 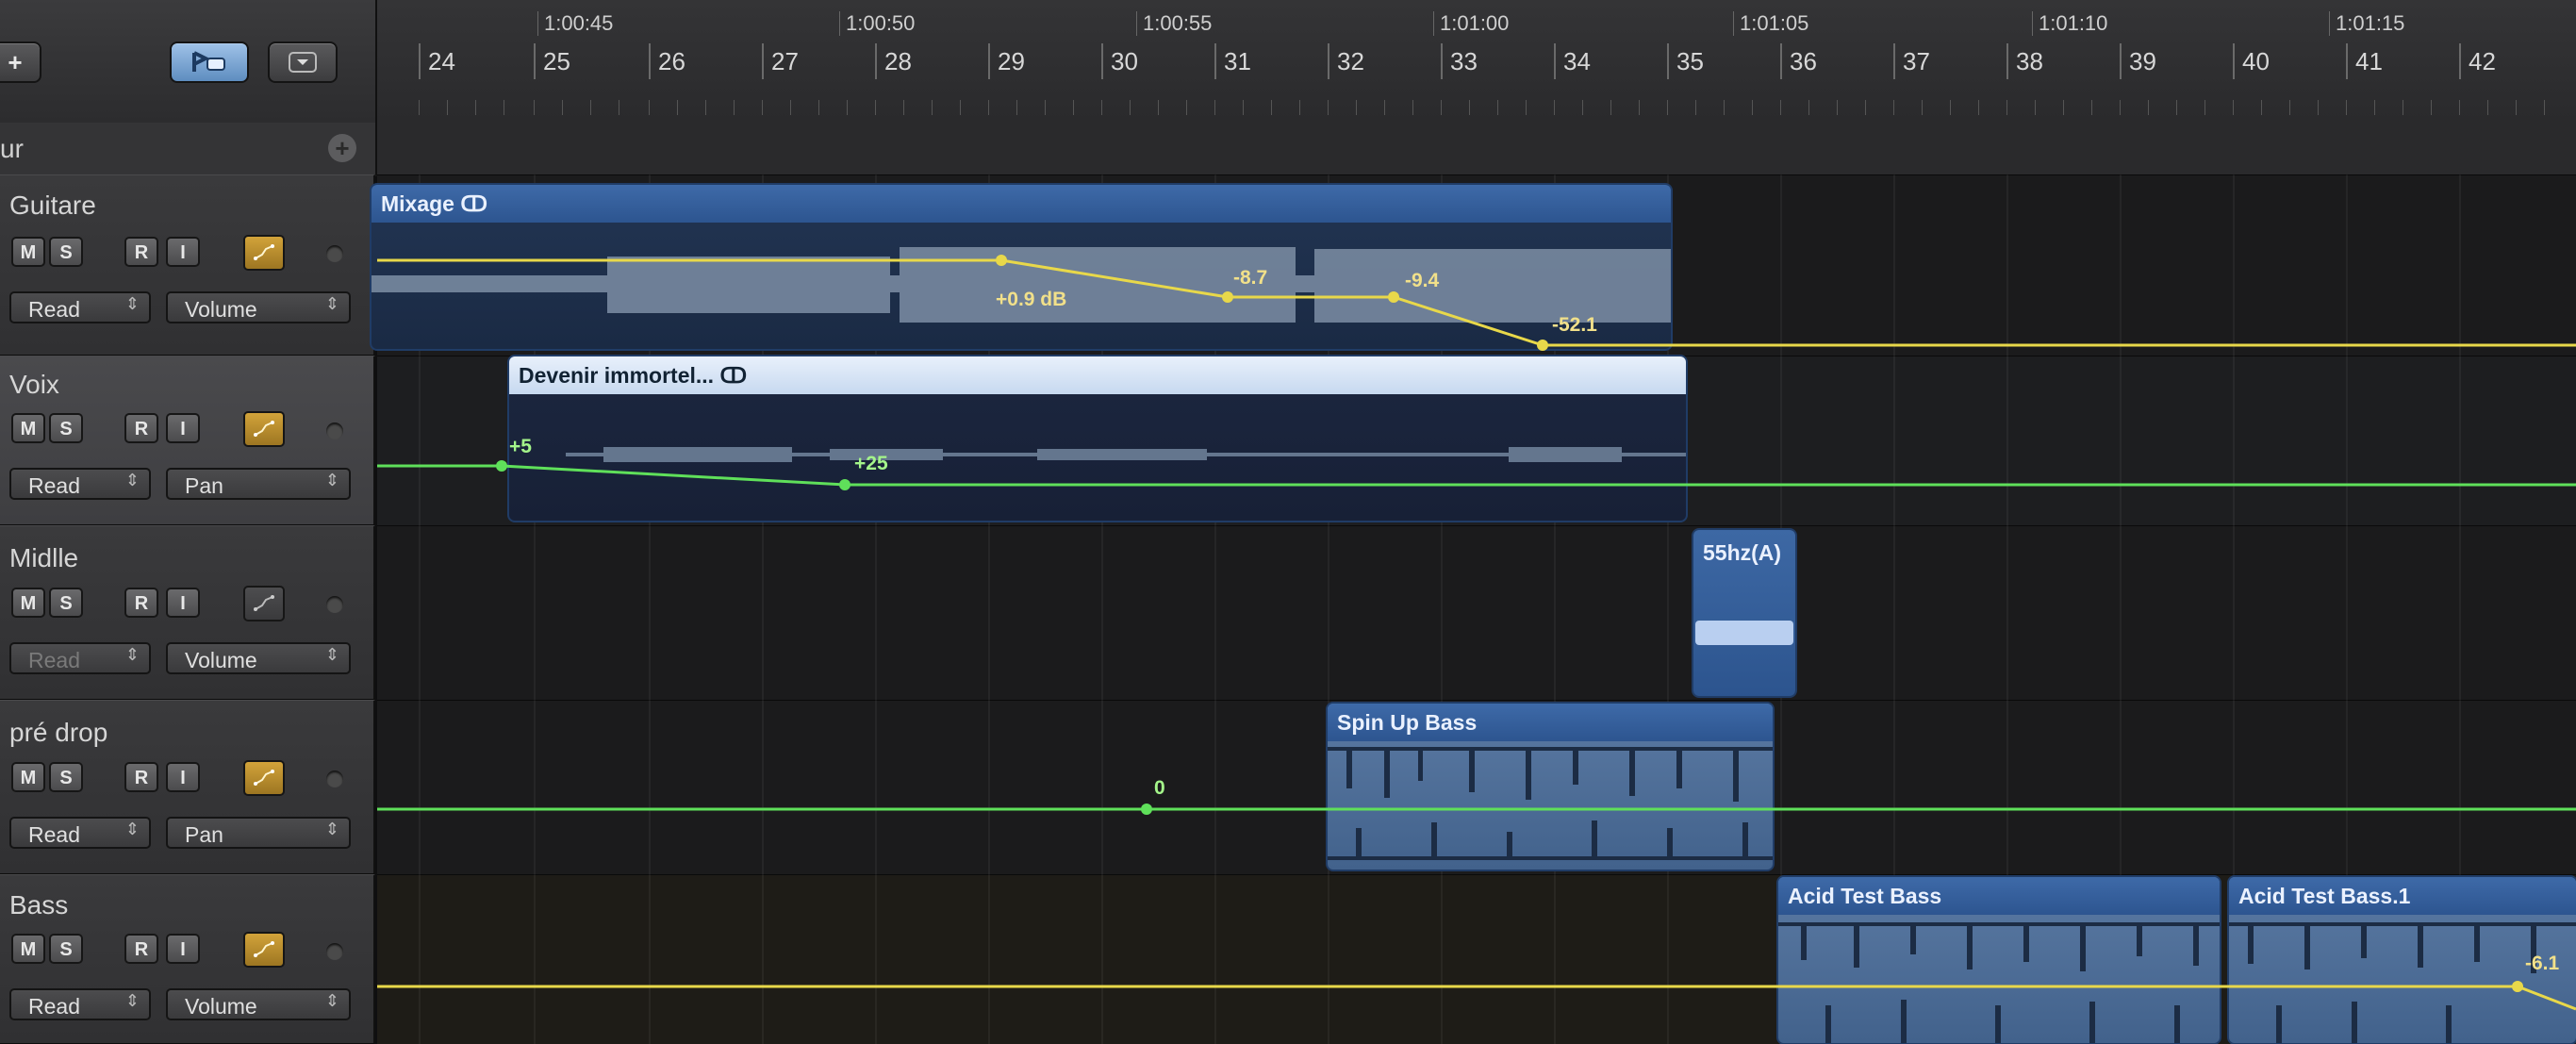 What do you see at coordinates (1250, 278) in the screenshot?
I see `automation-value-label: -8.7` at bounding box center [1250, 278].